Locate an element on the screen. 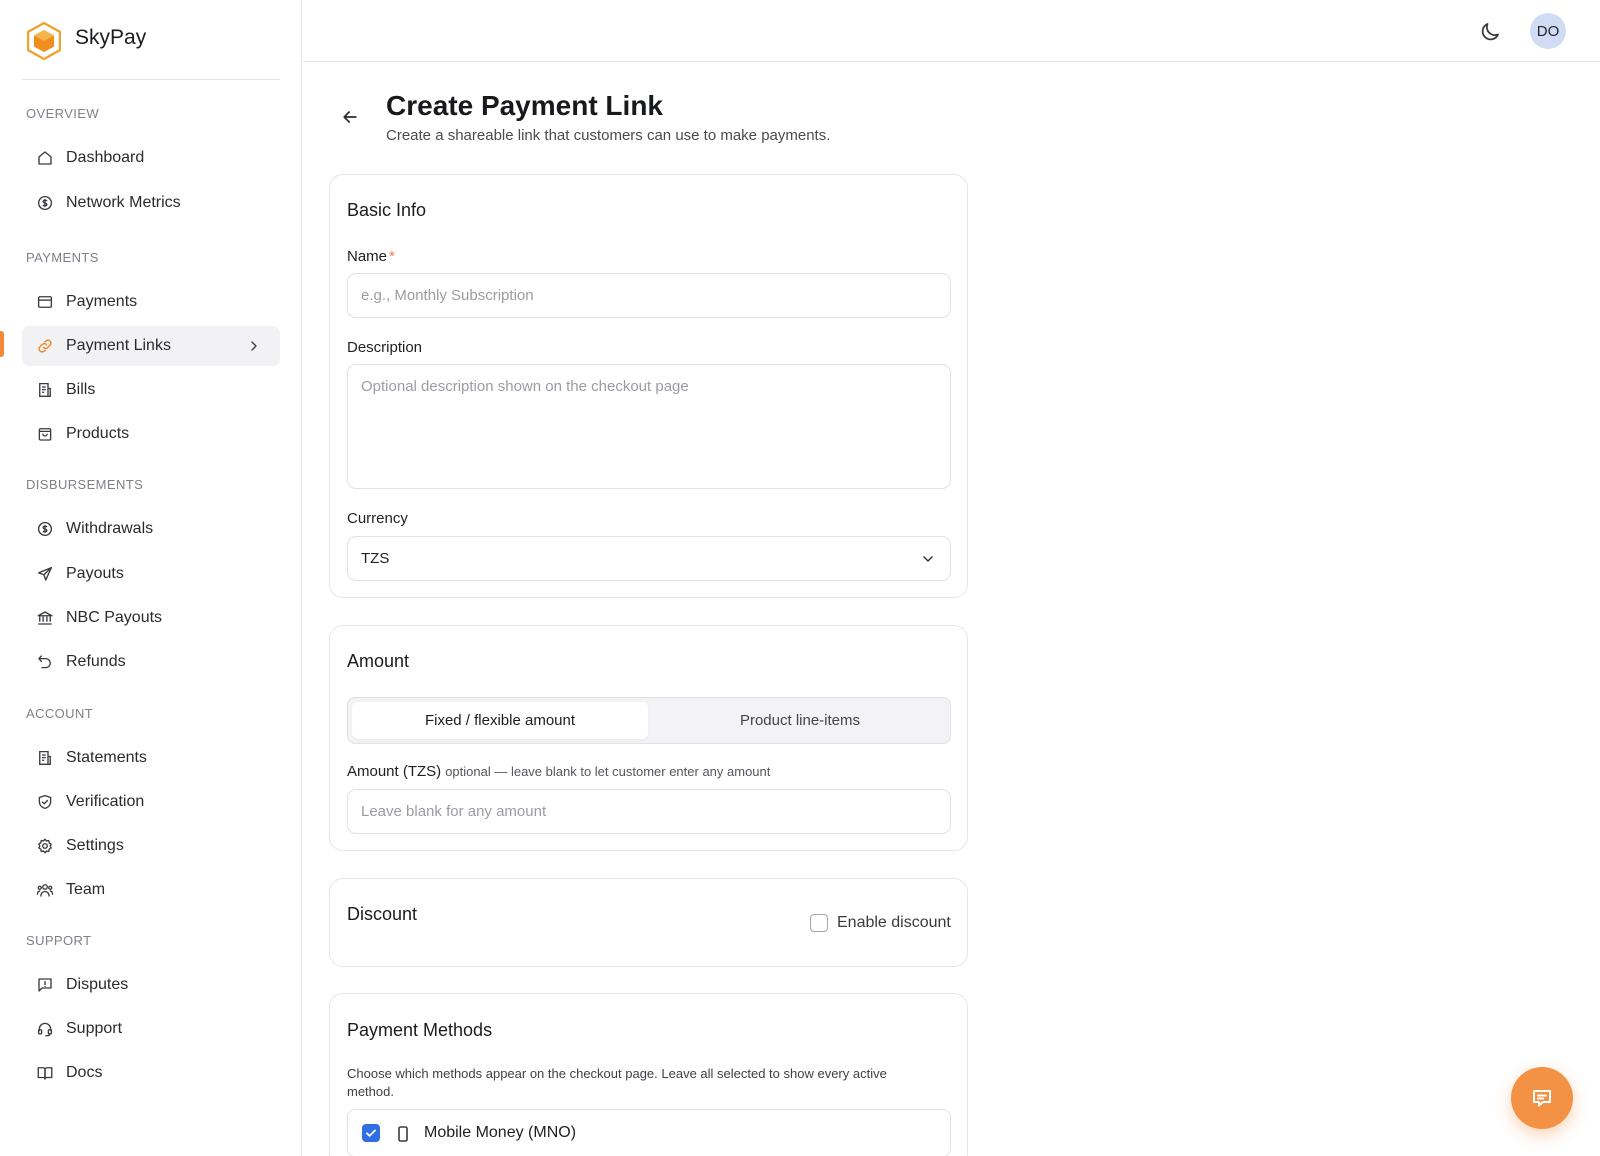 The image size is (1600, 1156). name-input is located at coordinates (649, 295).